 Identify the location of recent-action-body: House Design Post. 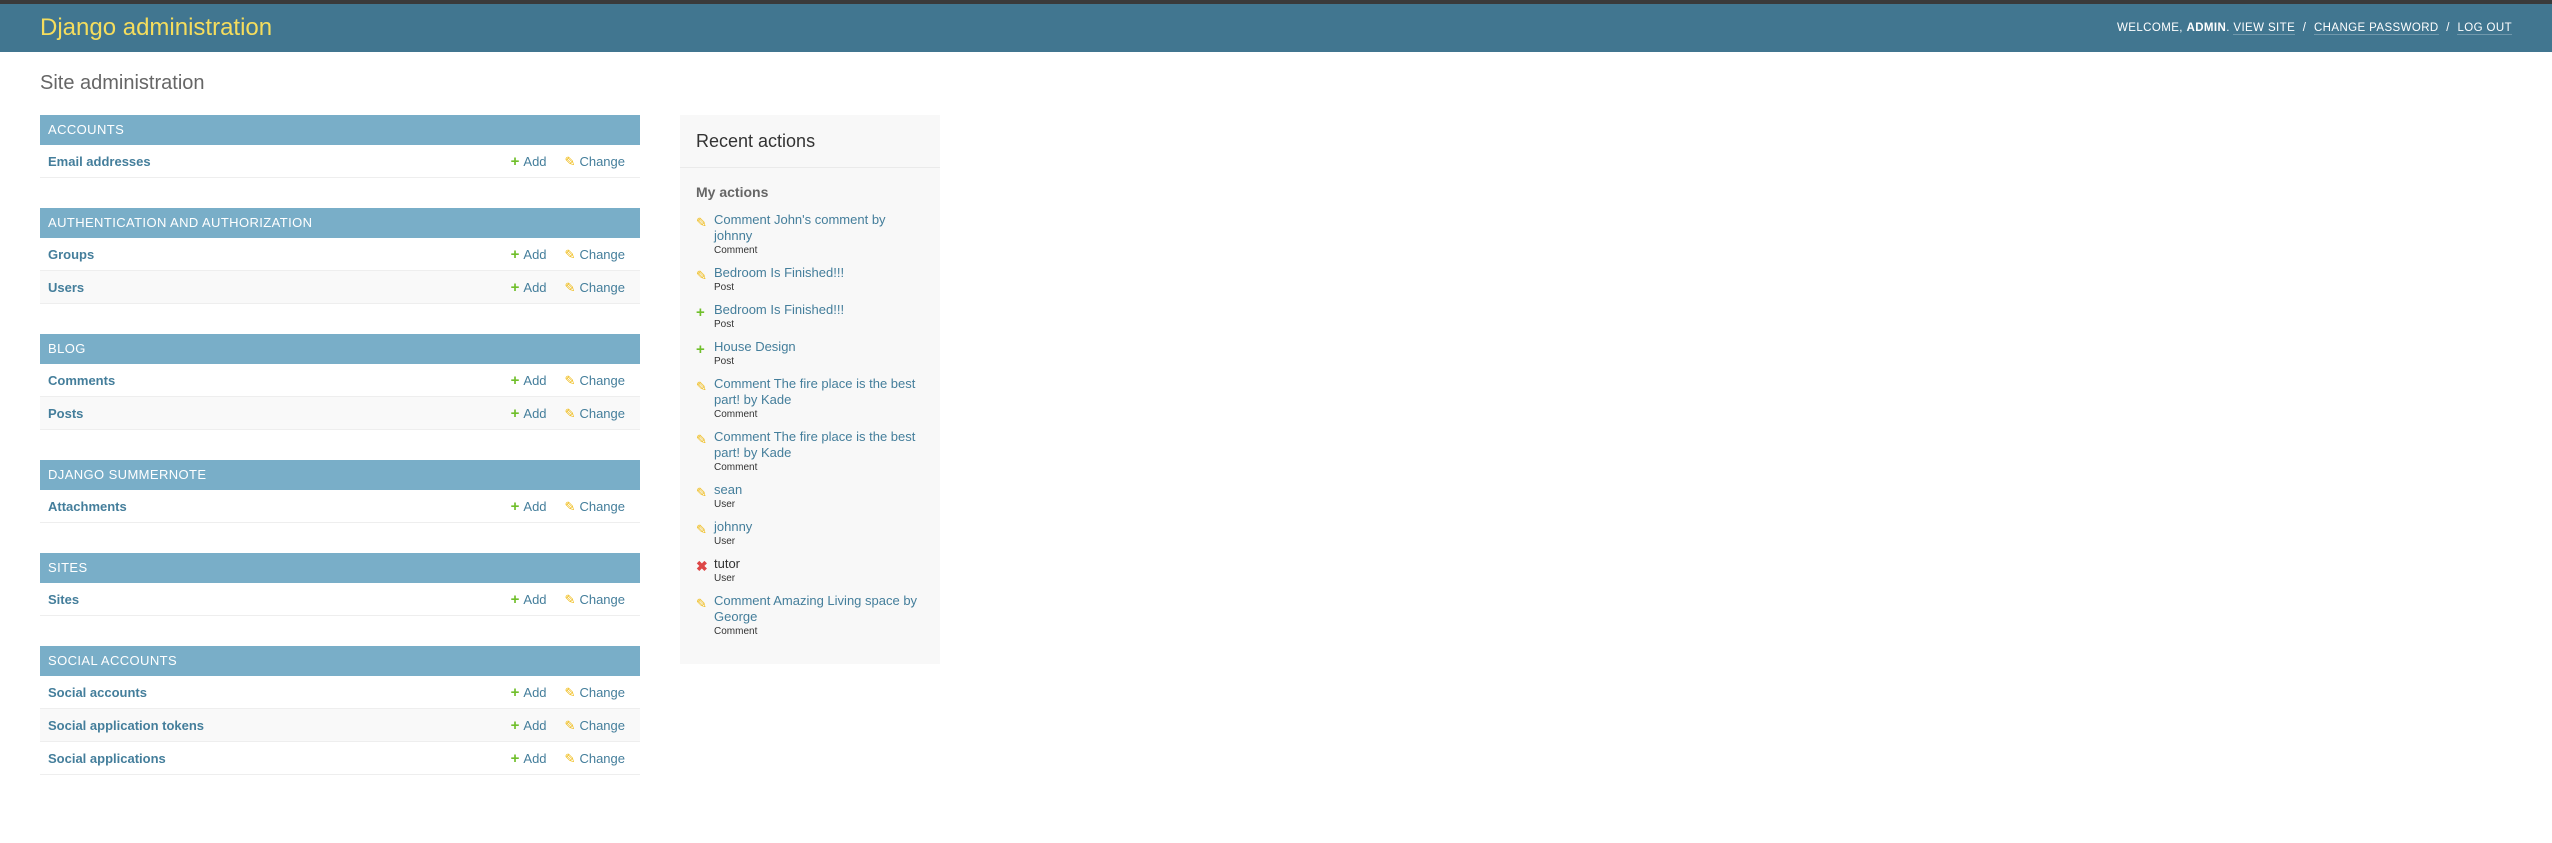
(819, 353).